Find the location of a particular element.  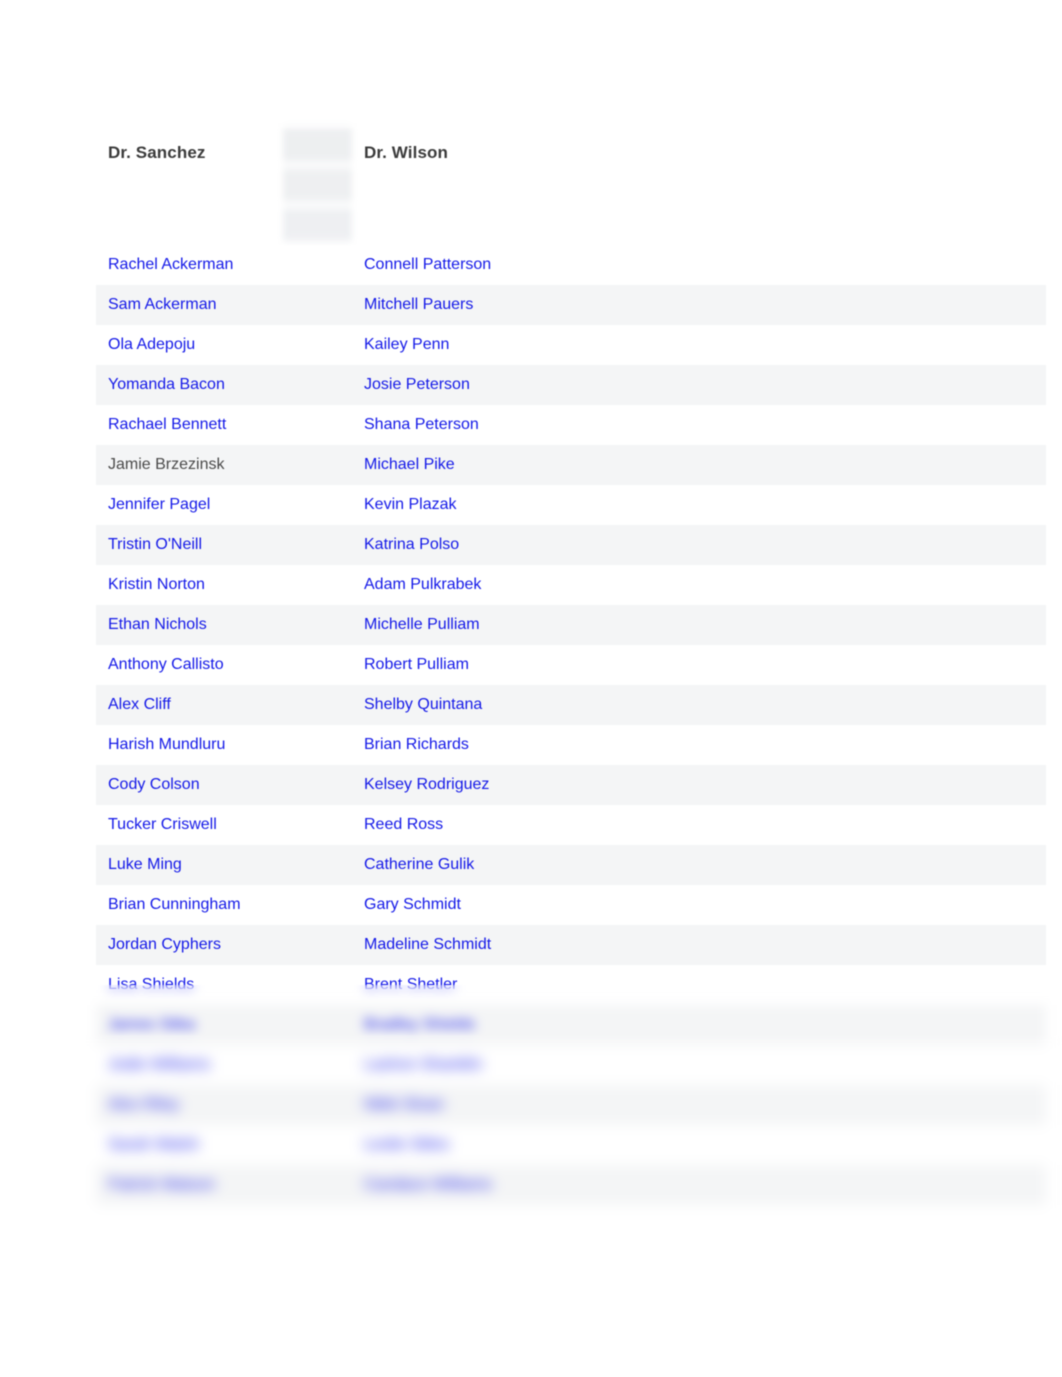

cell-wilson-patient: Mitchell Pauers is located at coordinates (472, 305).